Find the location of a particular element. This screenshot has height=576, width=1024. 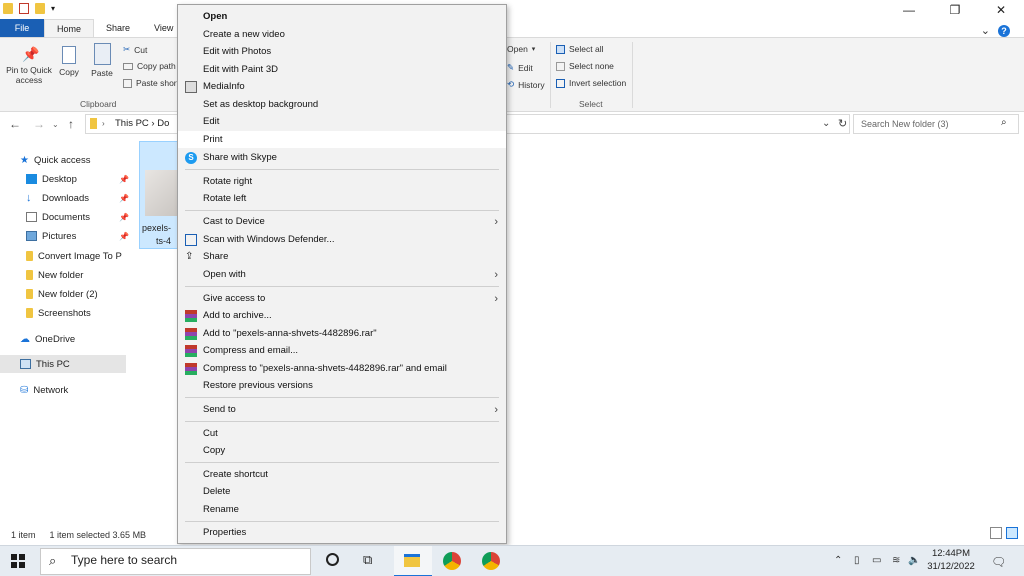

window-controls: — ❐ ✕ is located at coordinates (955, 10).